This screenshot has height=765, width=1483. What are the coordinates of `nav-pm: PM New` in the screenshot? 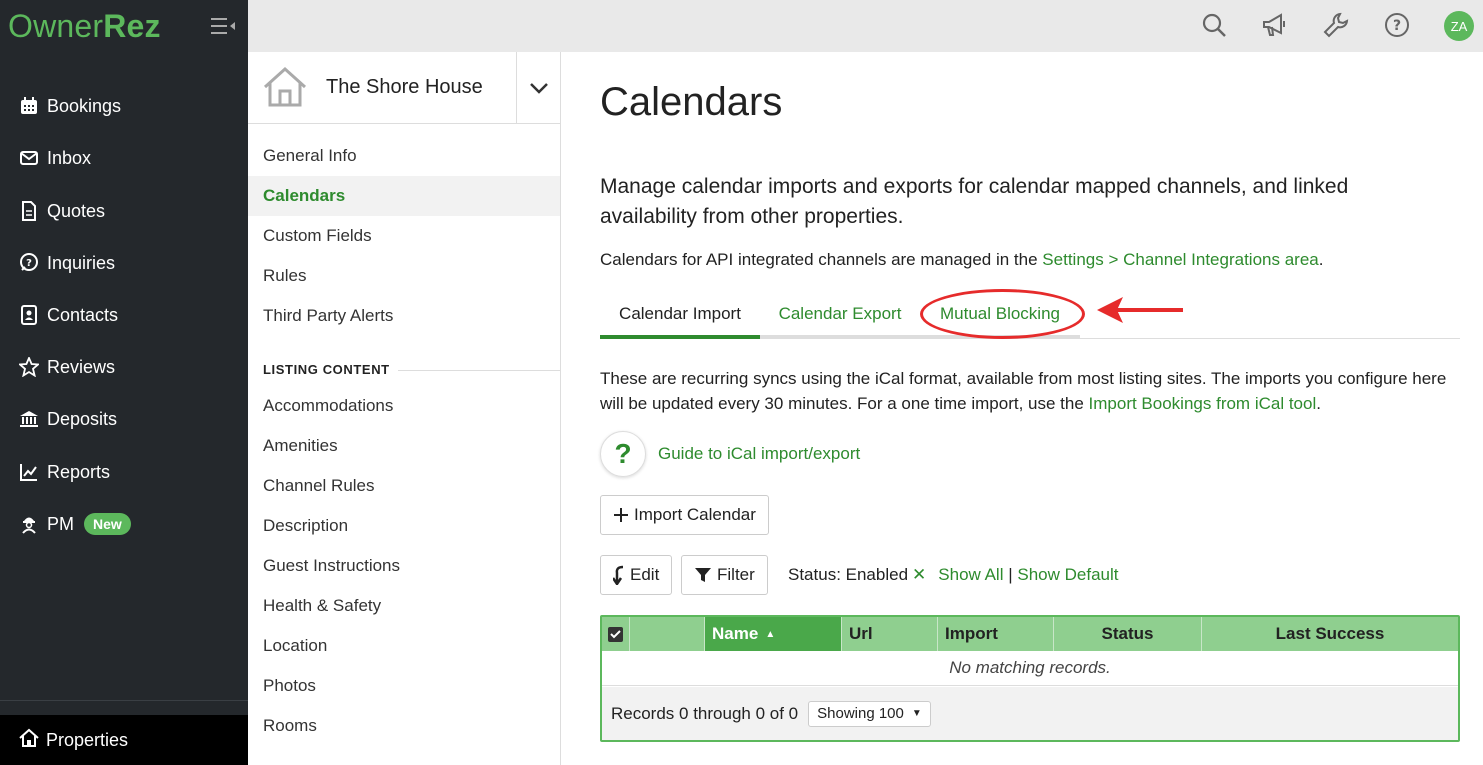 It's located at (124, 524).